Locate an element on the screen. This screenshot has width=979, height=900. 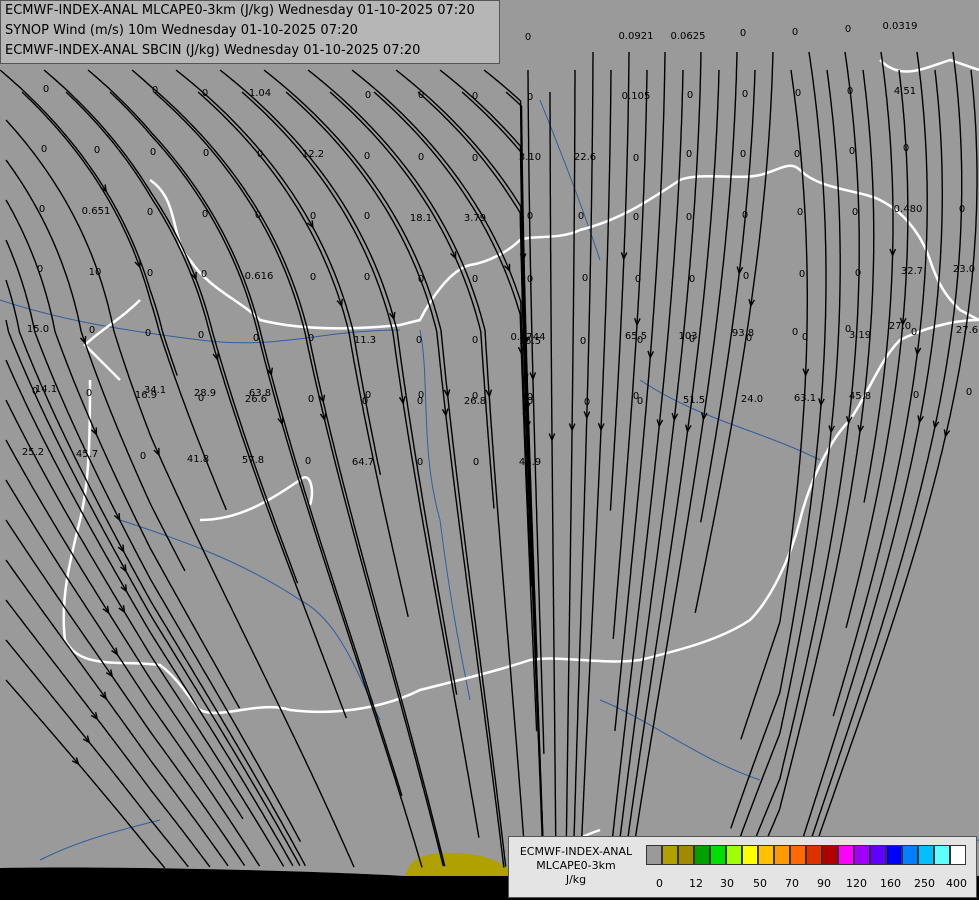
cin-value-label: 0.0319 is located at coordinates (900, 26).